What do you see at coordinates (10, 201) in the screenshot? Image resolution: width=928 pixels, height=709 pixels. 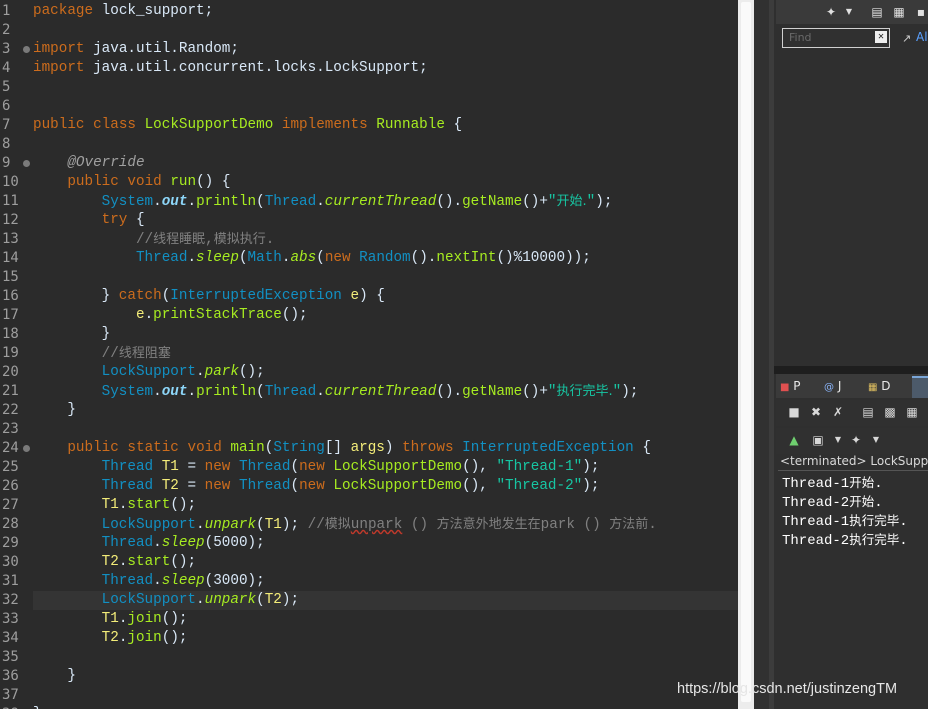 I see `line-number: 11` at bounding box center [10, 201].